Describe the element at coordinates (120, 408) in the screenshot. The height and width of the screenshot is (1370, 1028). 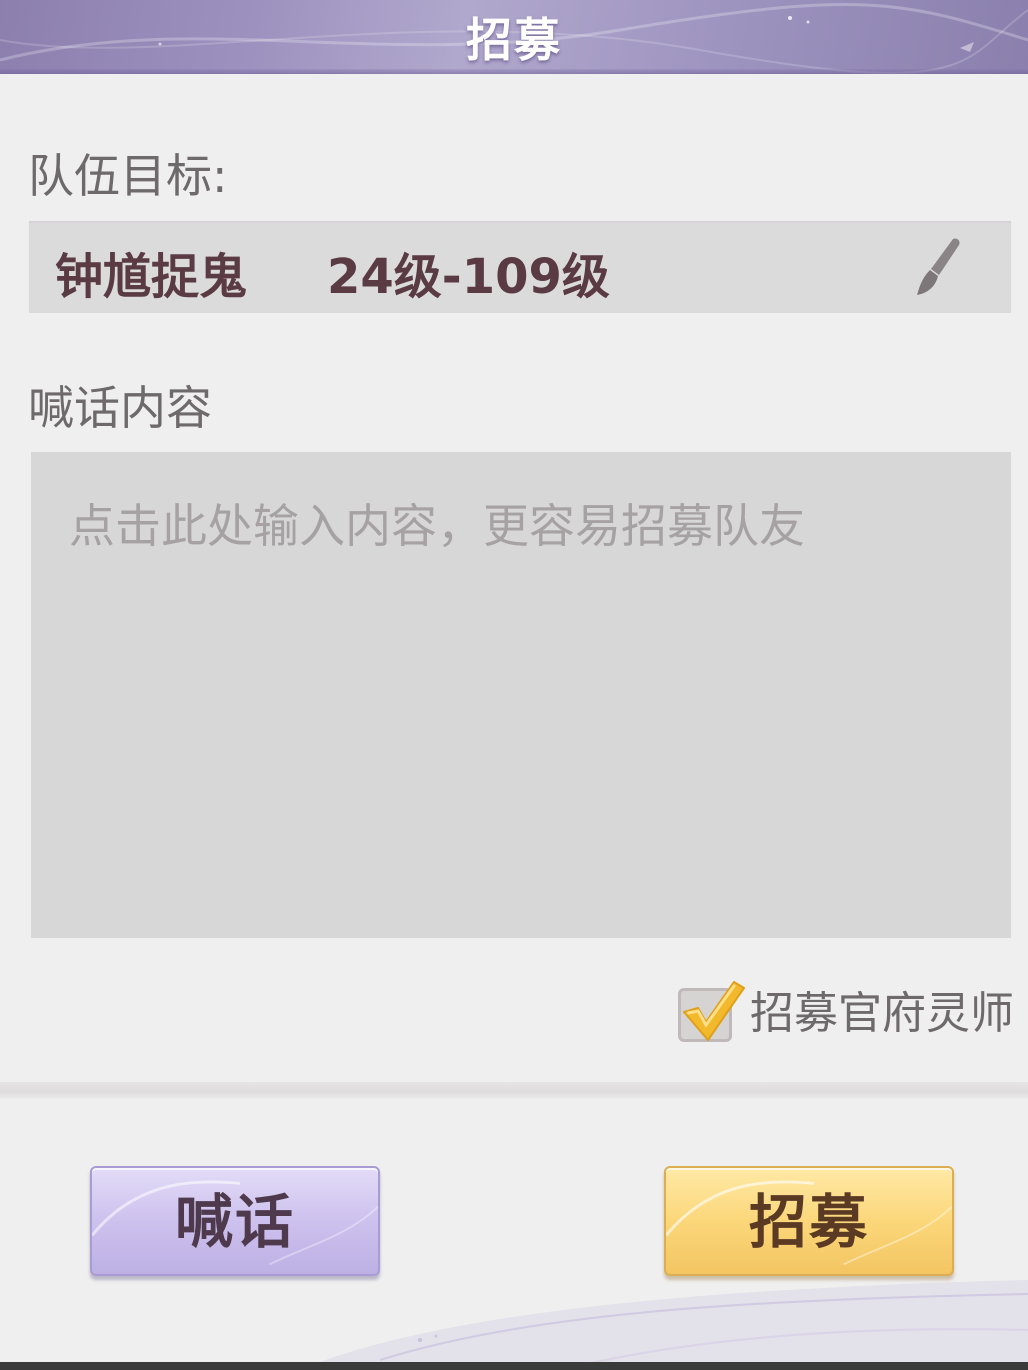
I see `shout-content-label: 喊话内容` at that location.